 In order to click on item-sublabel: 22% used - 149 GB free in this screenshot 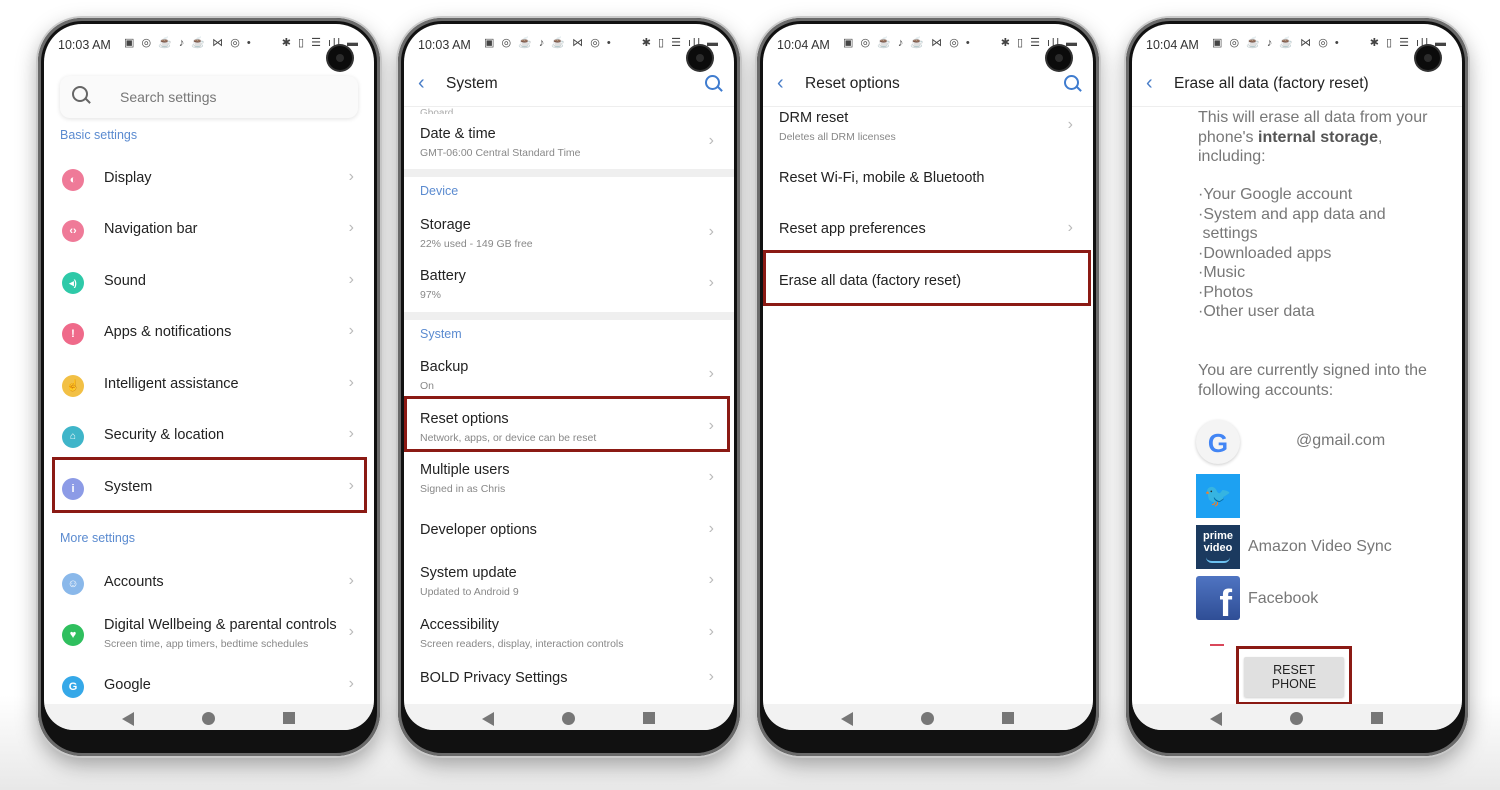, I will do `click(476, 244)`.